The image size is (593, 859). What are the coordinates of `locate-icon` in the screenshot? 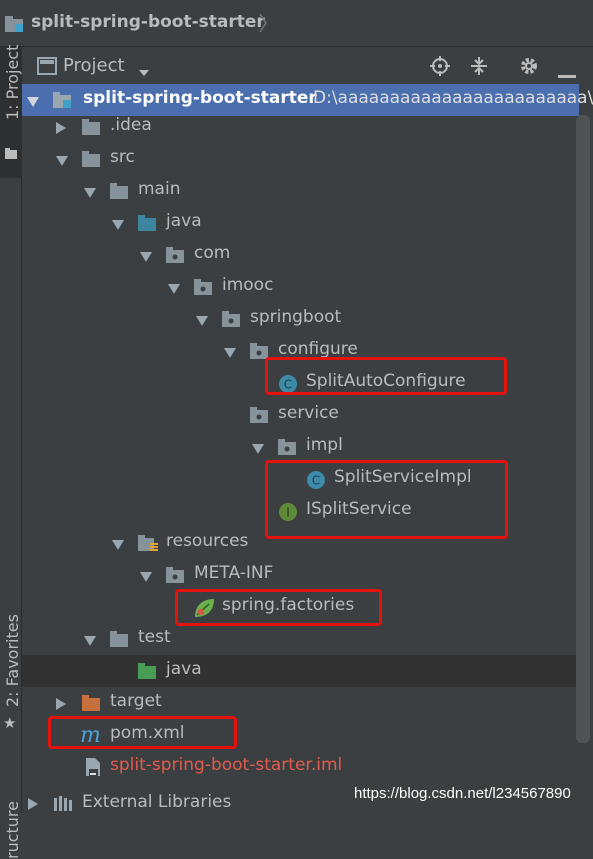 It's located at (440, 68).